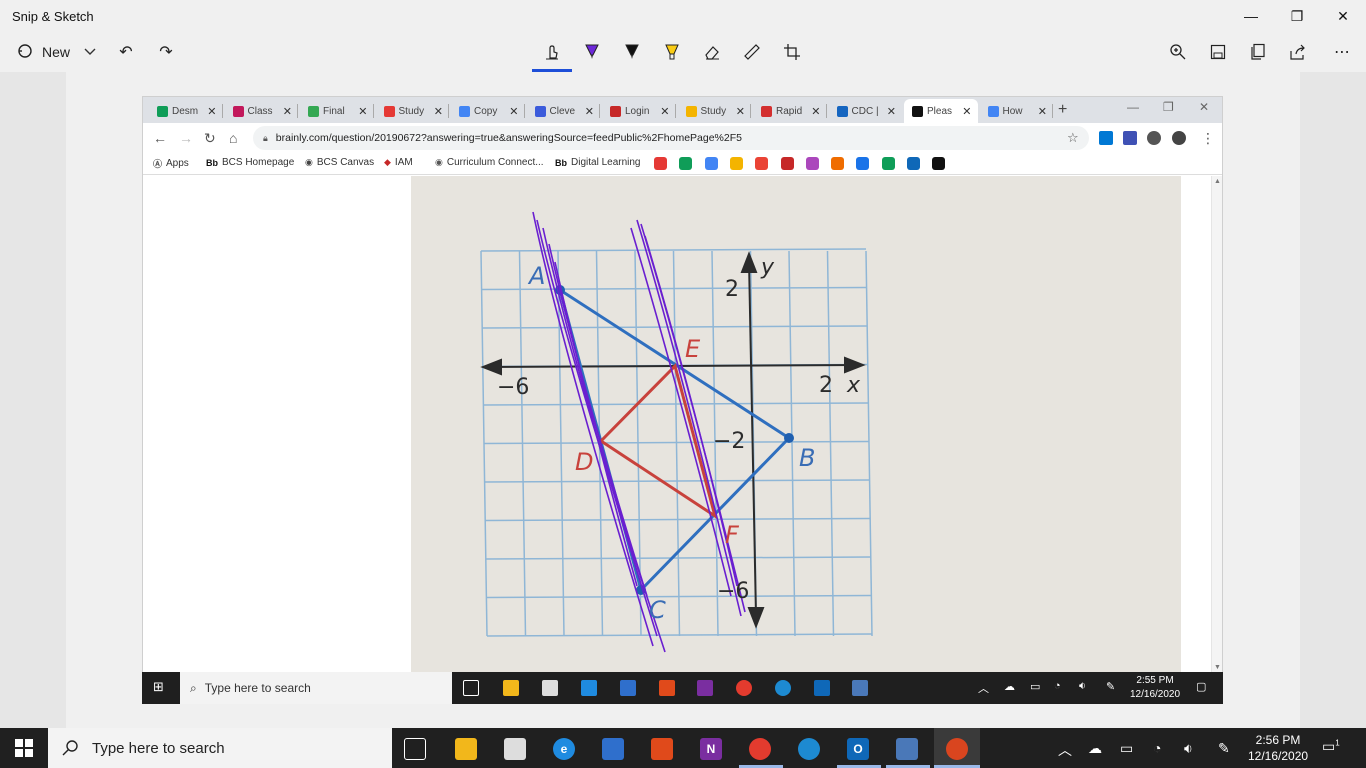 This screenshot has width=1366, height=768. What do you see at coordinates (1216, 424) in the screenshot?
I see `page-scrollbar: ▲ ▼` at bounding box center [1216, 424].